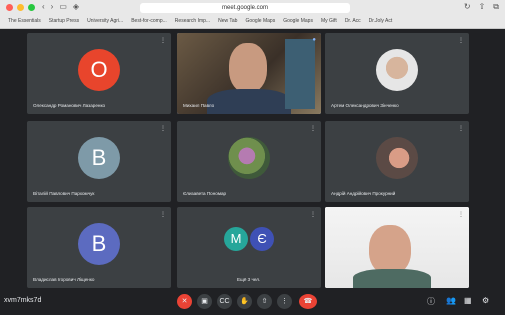  Describe the element at coordinates (467, 7) in the screenshot. I see `refresh-icon: ↻` at that location.